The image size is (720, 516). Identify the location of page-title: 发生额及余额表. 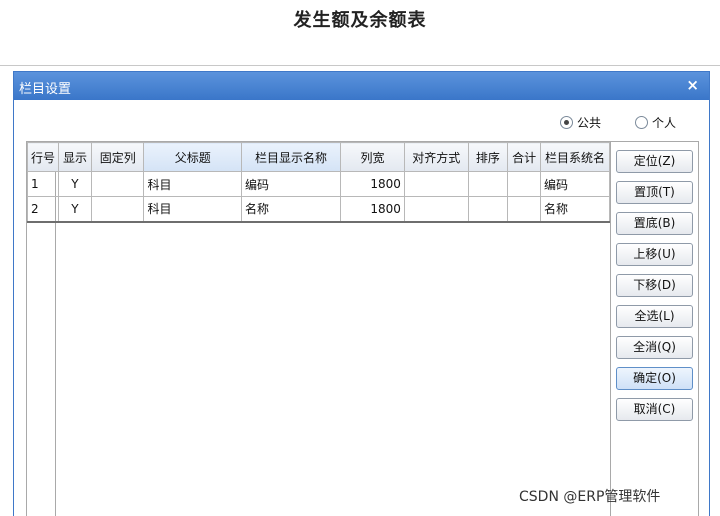
(360, 20).